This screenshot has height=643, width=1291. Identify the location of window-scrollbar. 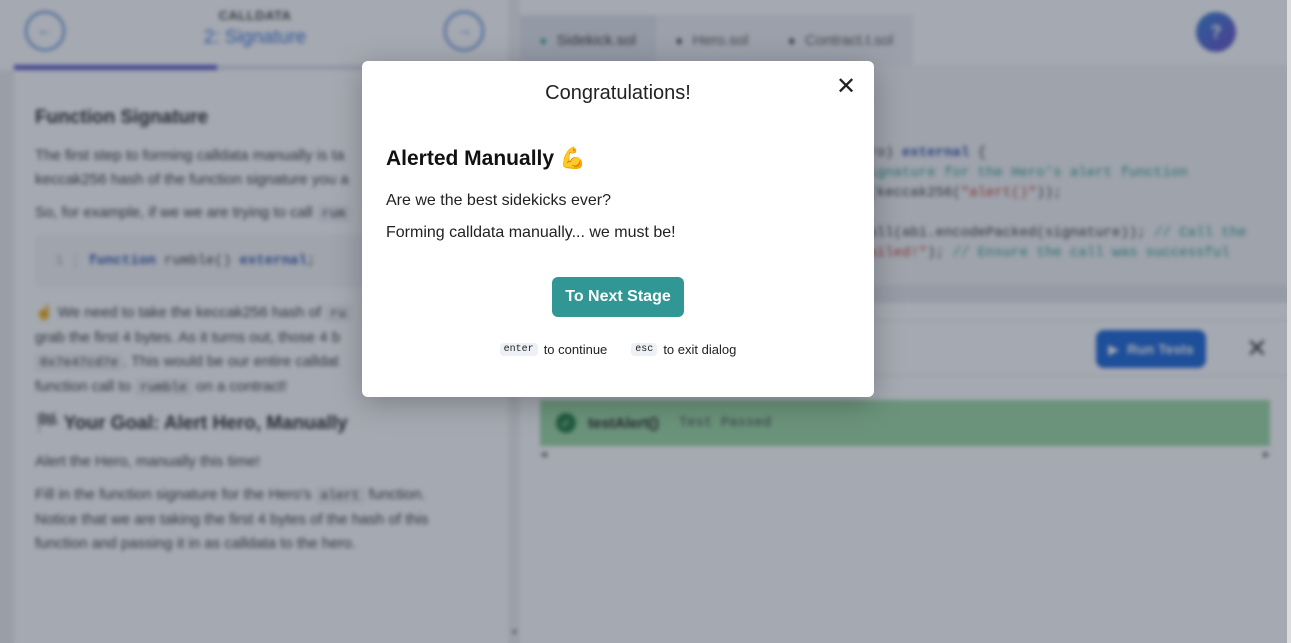
(1289, 321).